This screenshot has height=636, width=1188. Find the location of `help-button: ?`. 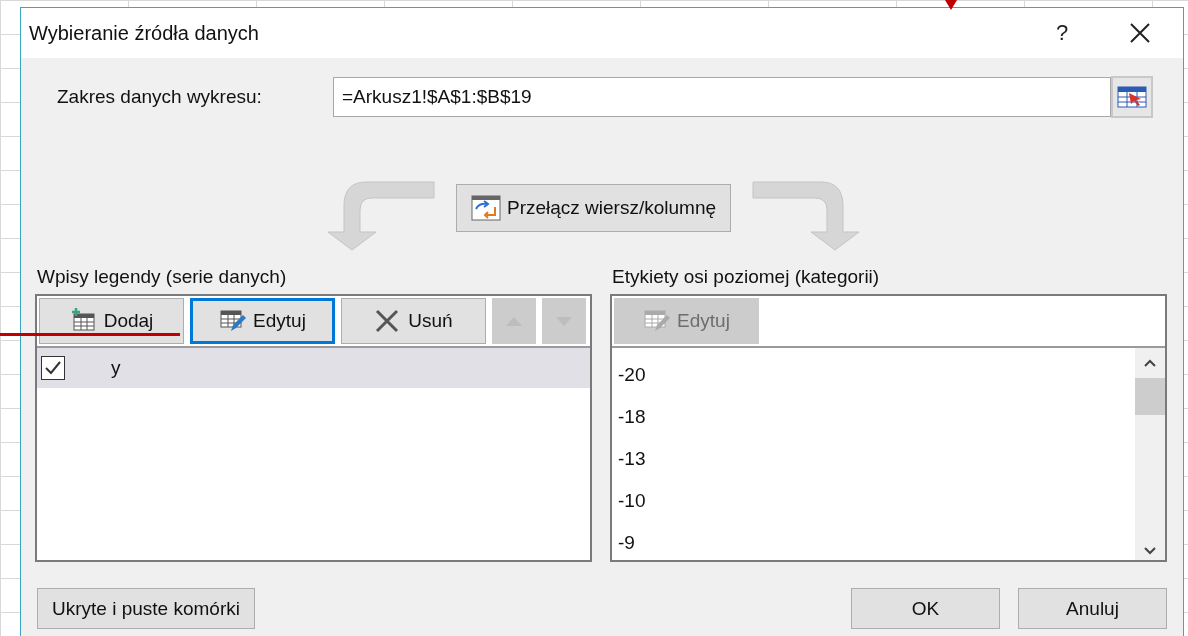

help-button: ? is located at coordinates (1062, 33).